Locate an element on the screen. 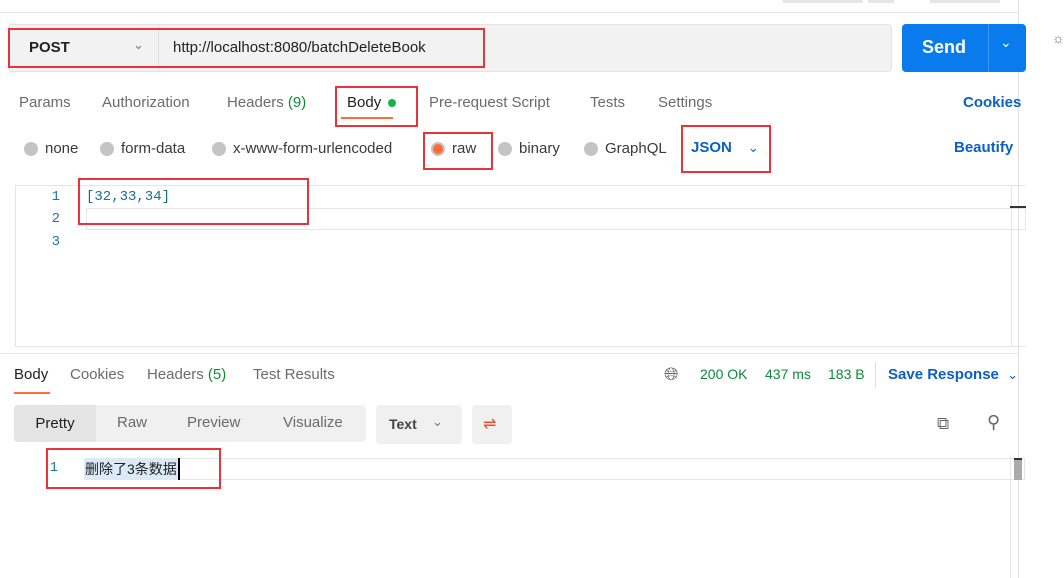 This screenshot has width=1064, height=578. response-tab-cookies: Cookies is located at coordinates (97, 374).